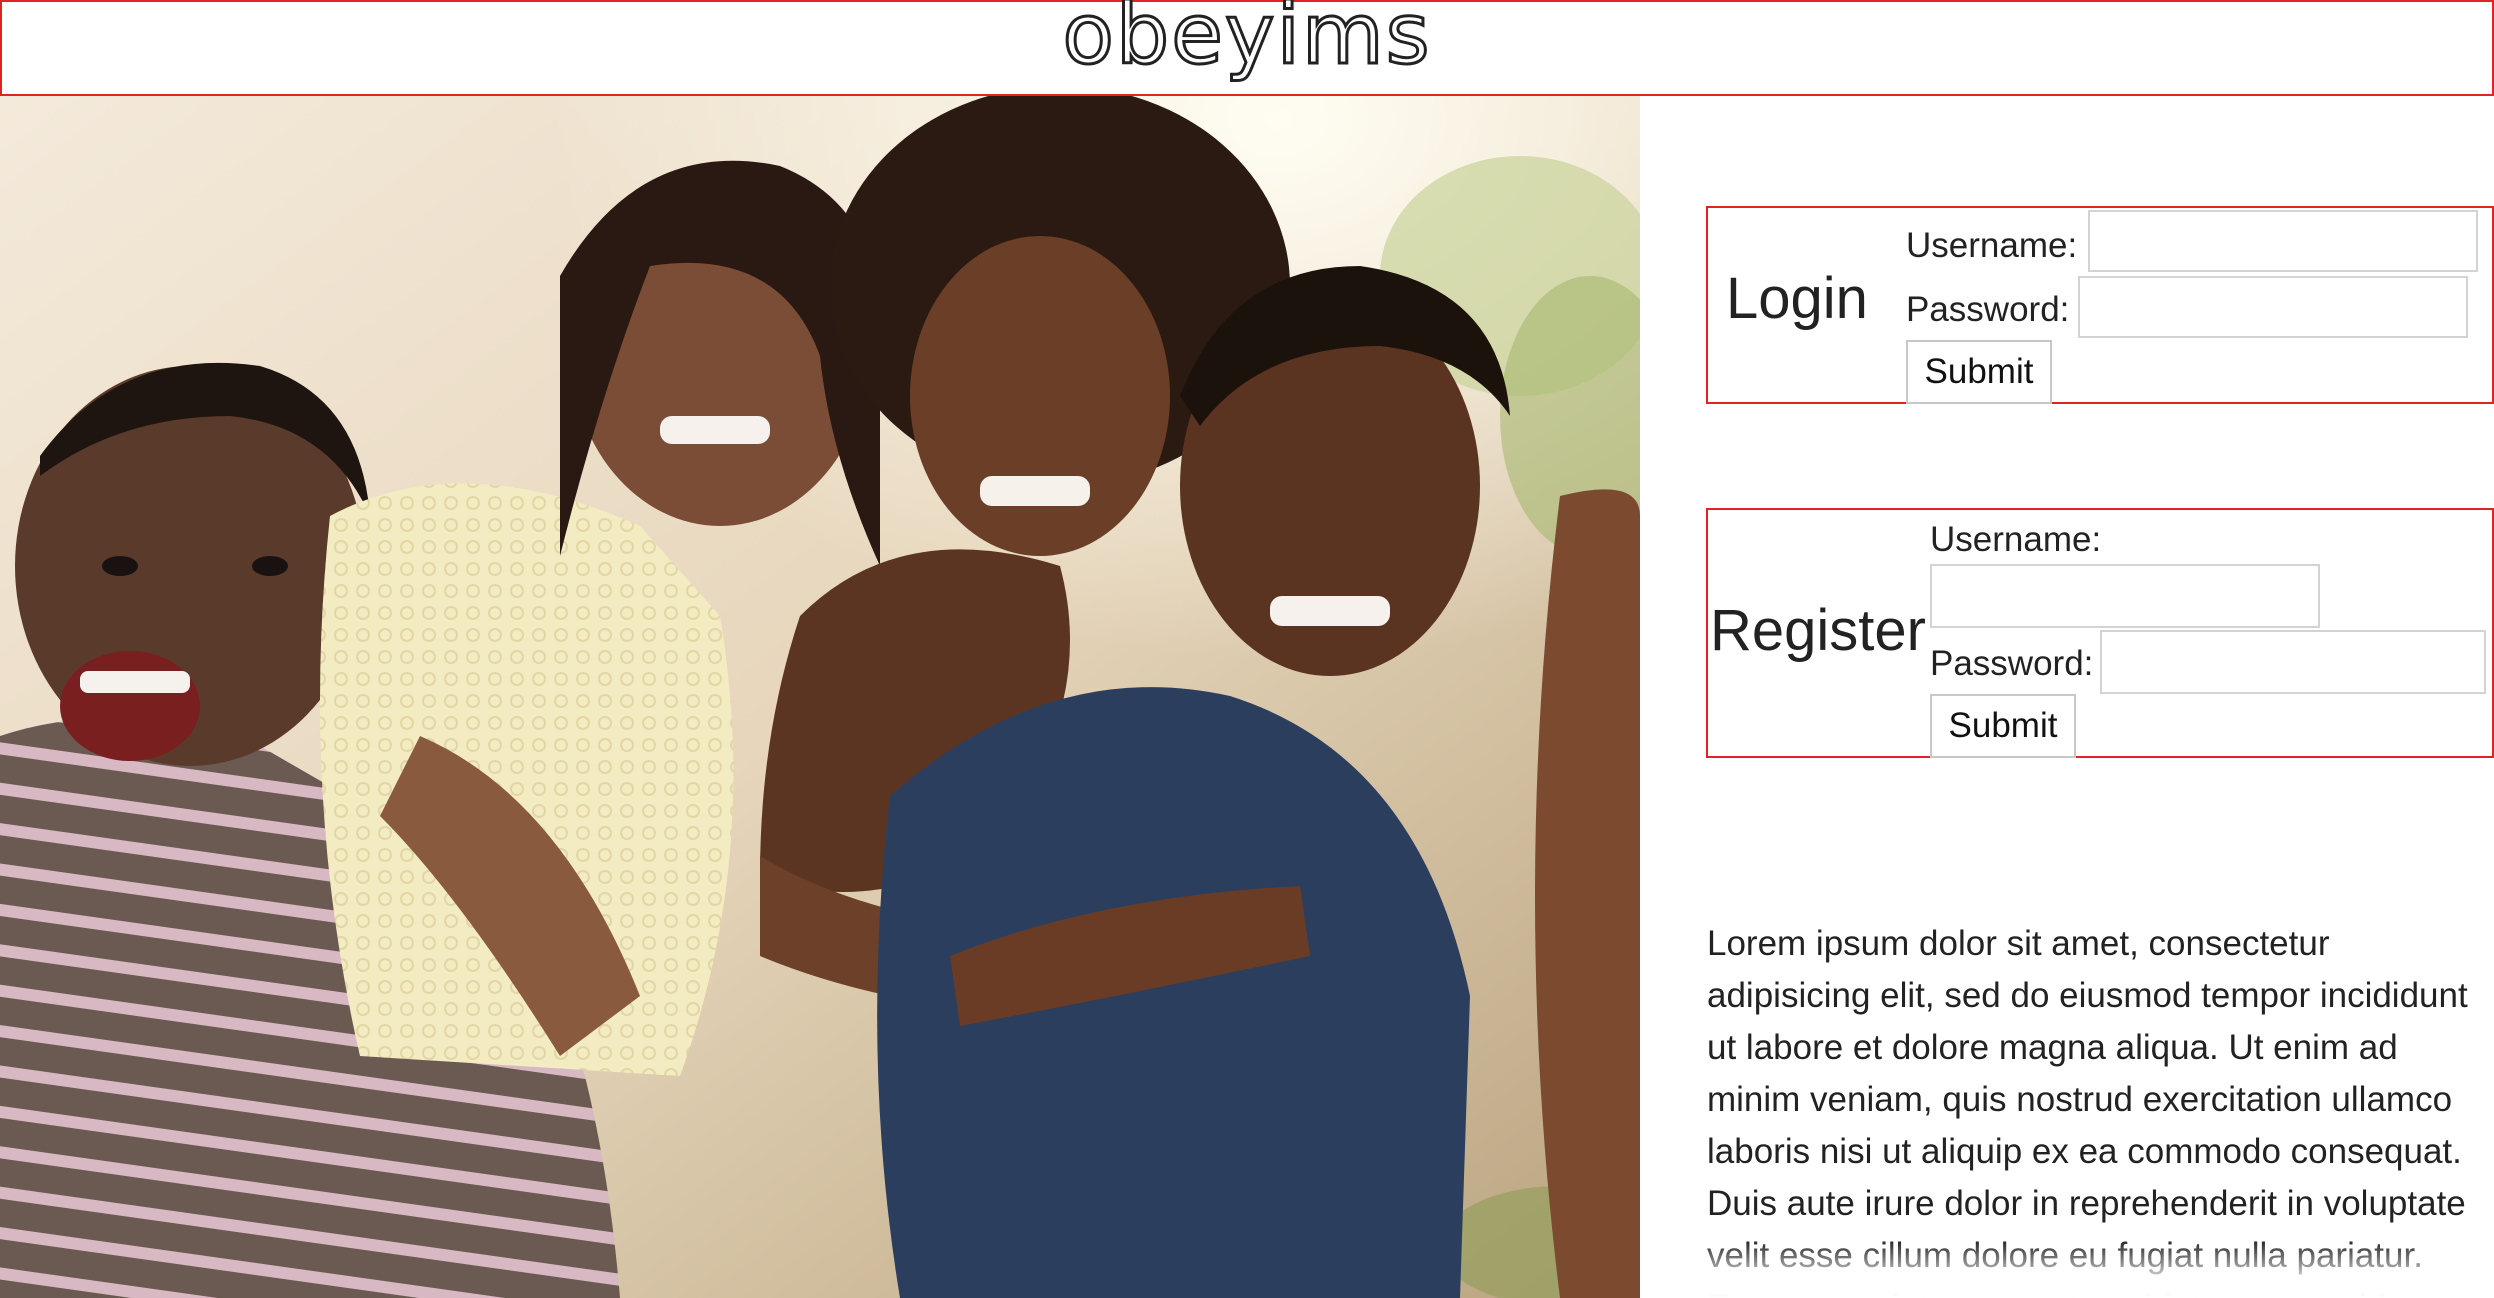 Image resolution: width=2494 pixels, height=1298 pixels. Describe the element at coordinates (2273, 307) in the screenshot. I see `login-password-input` at that location.